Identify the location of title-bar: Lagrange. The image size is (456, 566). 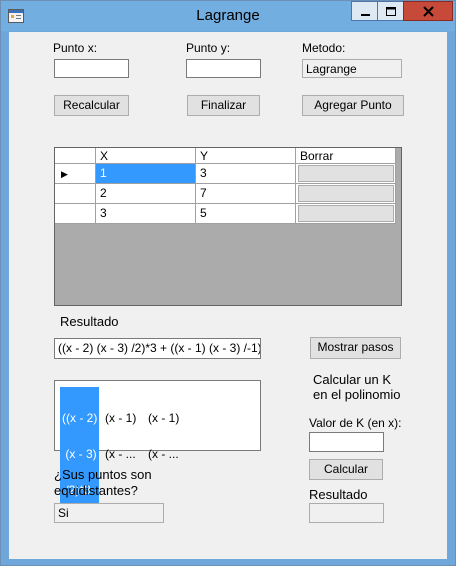
(228, 16).